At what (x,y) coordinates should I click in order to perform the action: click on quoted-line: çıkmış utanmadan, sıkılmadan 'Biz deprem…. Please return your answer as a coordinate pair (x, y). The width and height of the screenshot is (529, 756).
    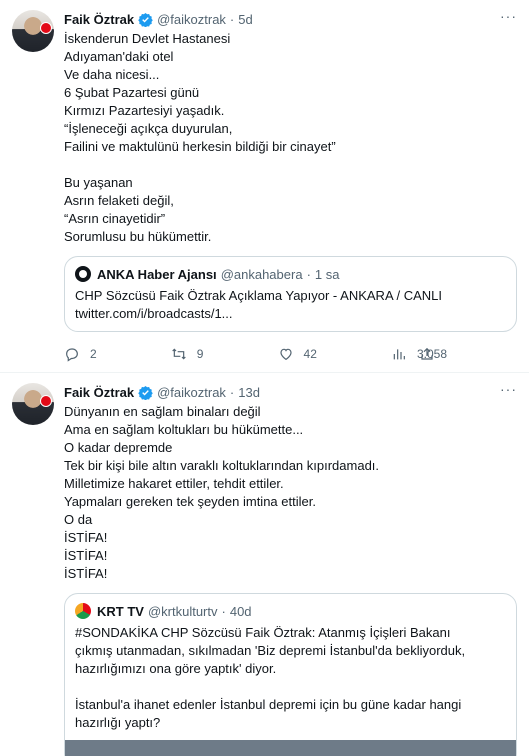
    Looking at the image, I should click on (270, 650).